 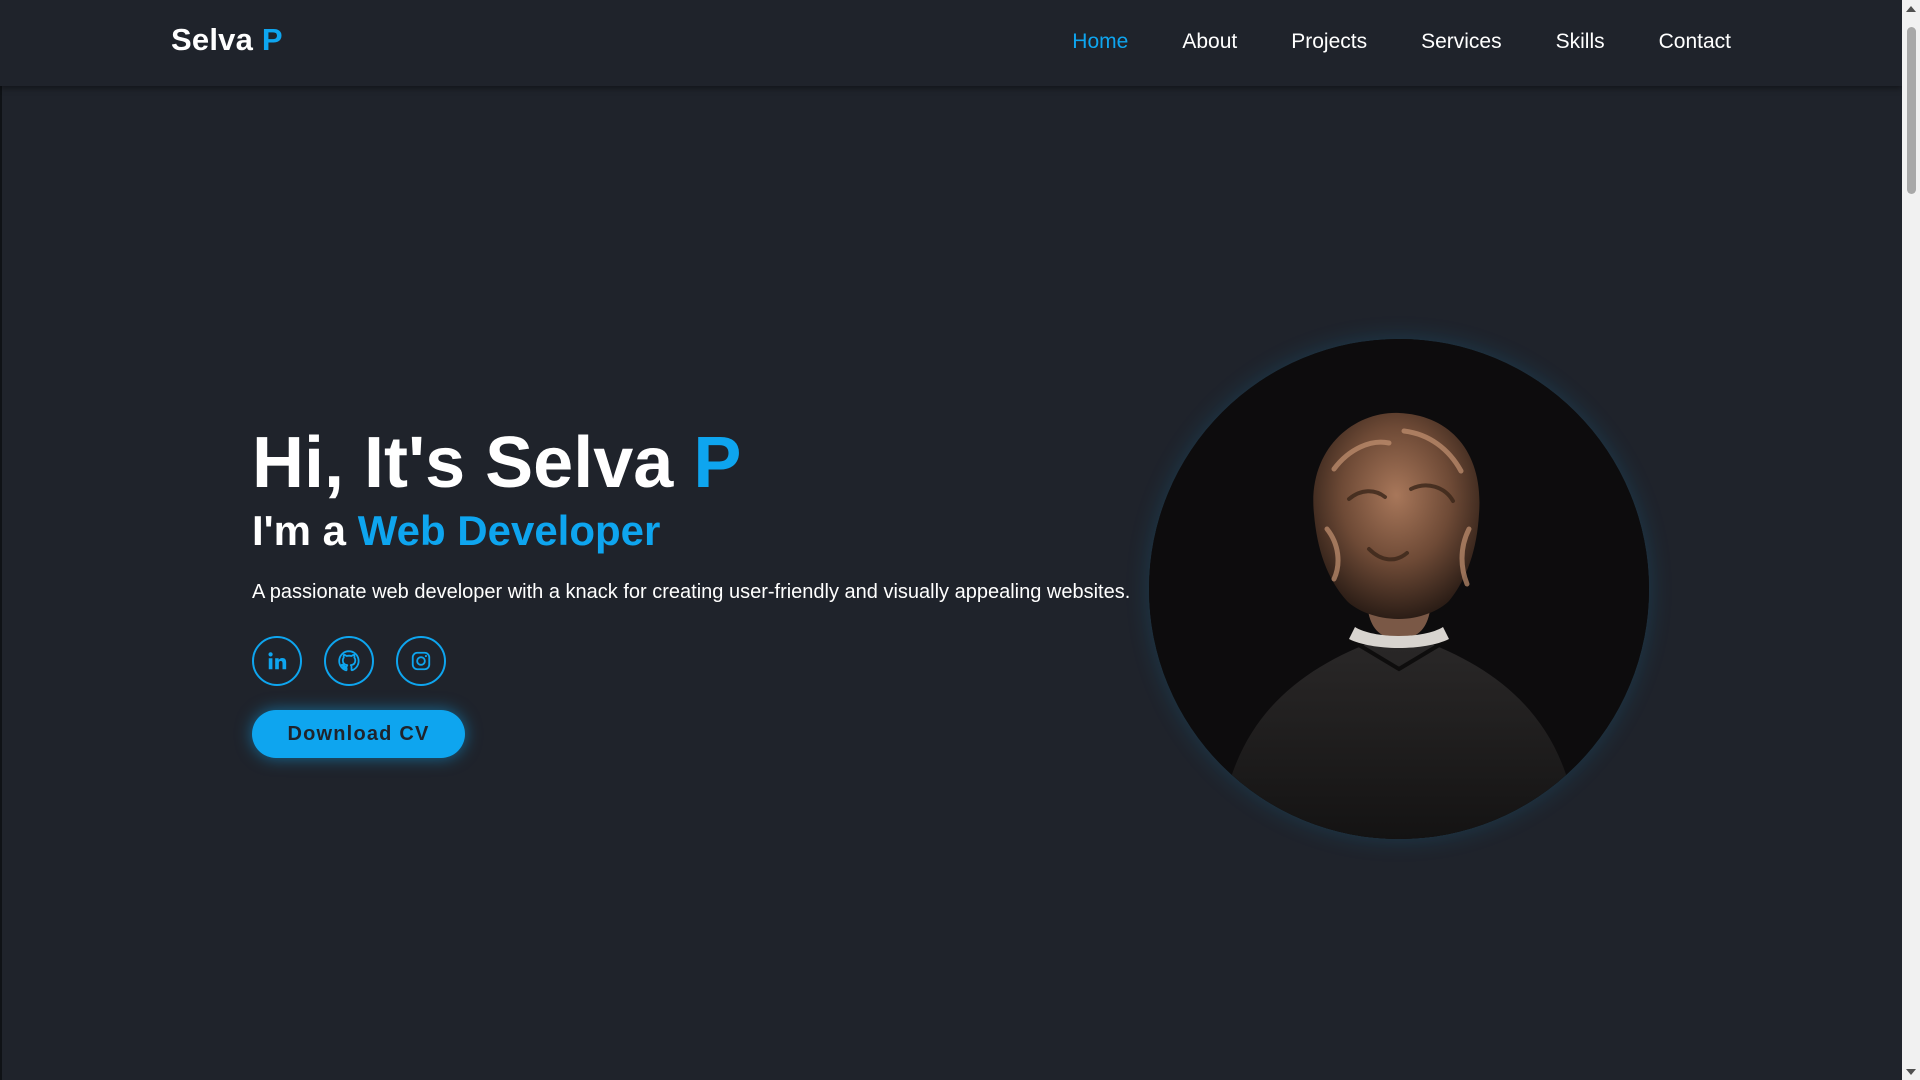 What do you see at coordinates (216, 39) in the screenshot?
I see `logo-text: Selva` at bounding box center [216, 39].